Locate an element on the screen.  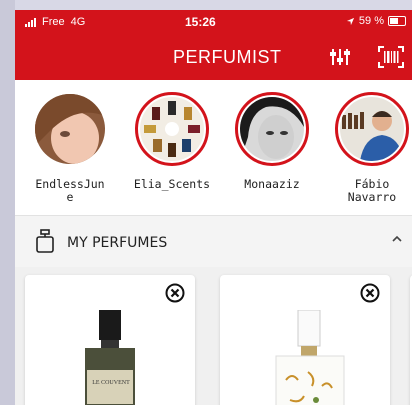
app-bar: PERFUMIST is located at coordinates (213, 57).